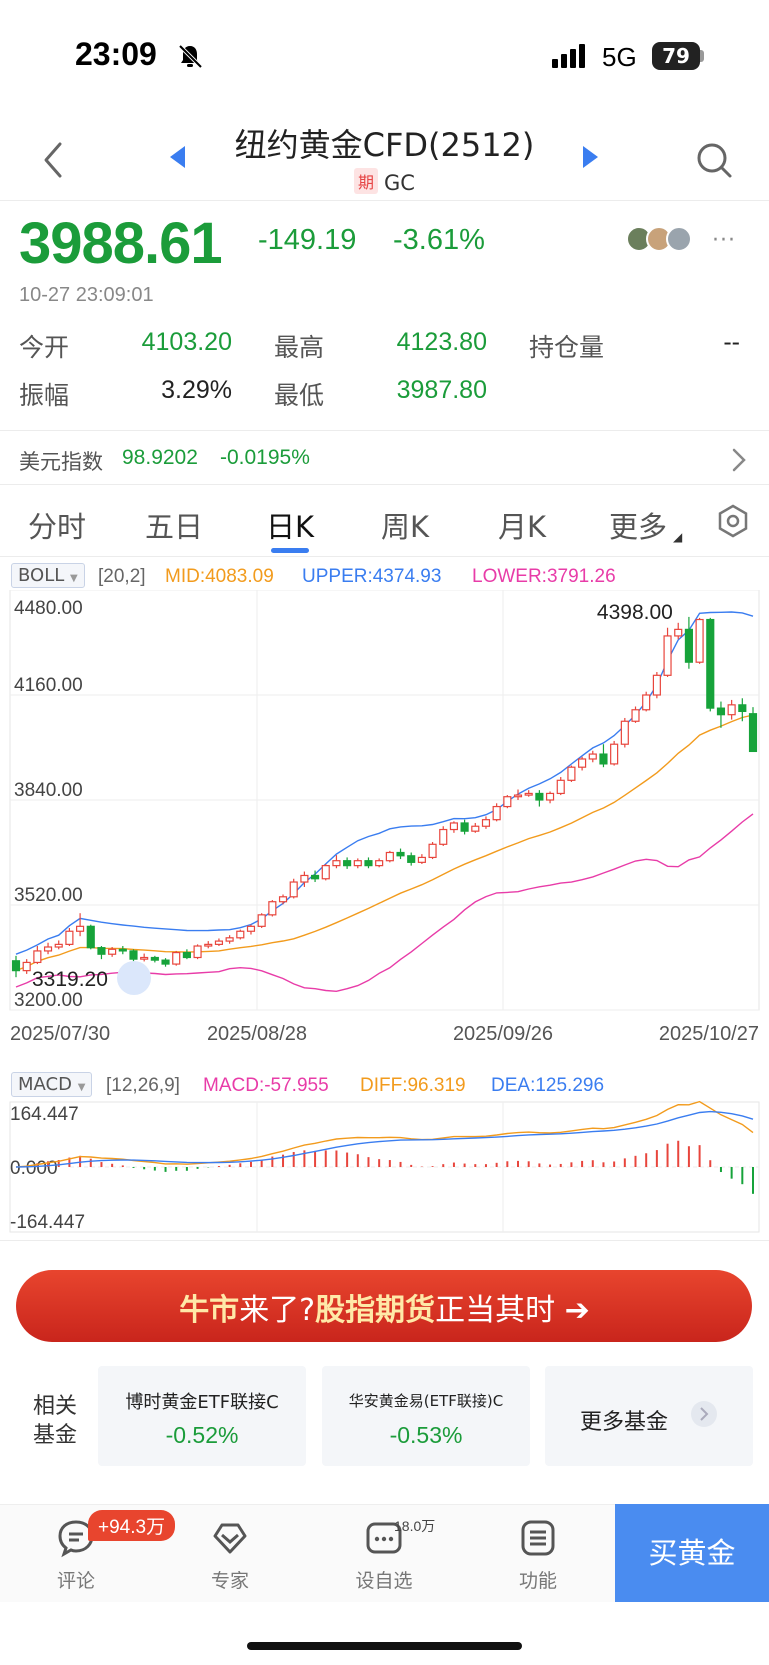 Image resolution: width=769 pixels, height=1665 pixels. I want to click on buy-gold-button: 买黄金, so click(692, 1553).